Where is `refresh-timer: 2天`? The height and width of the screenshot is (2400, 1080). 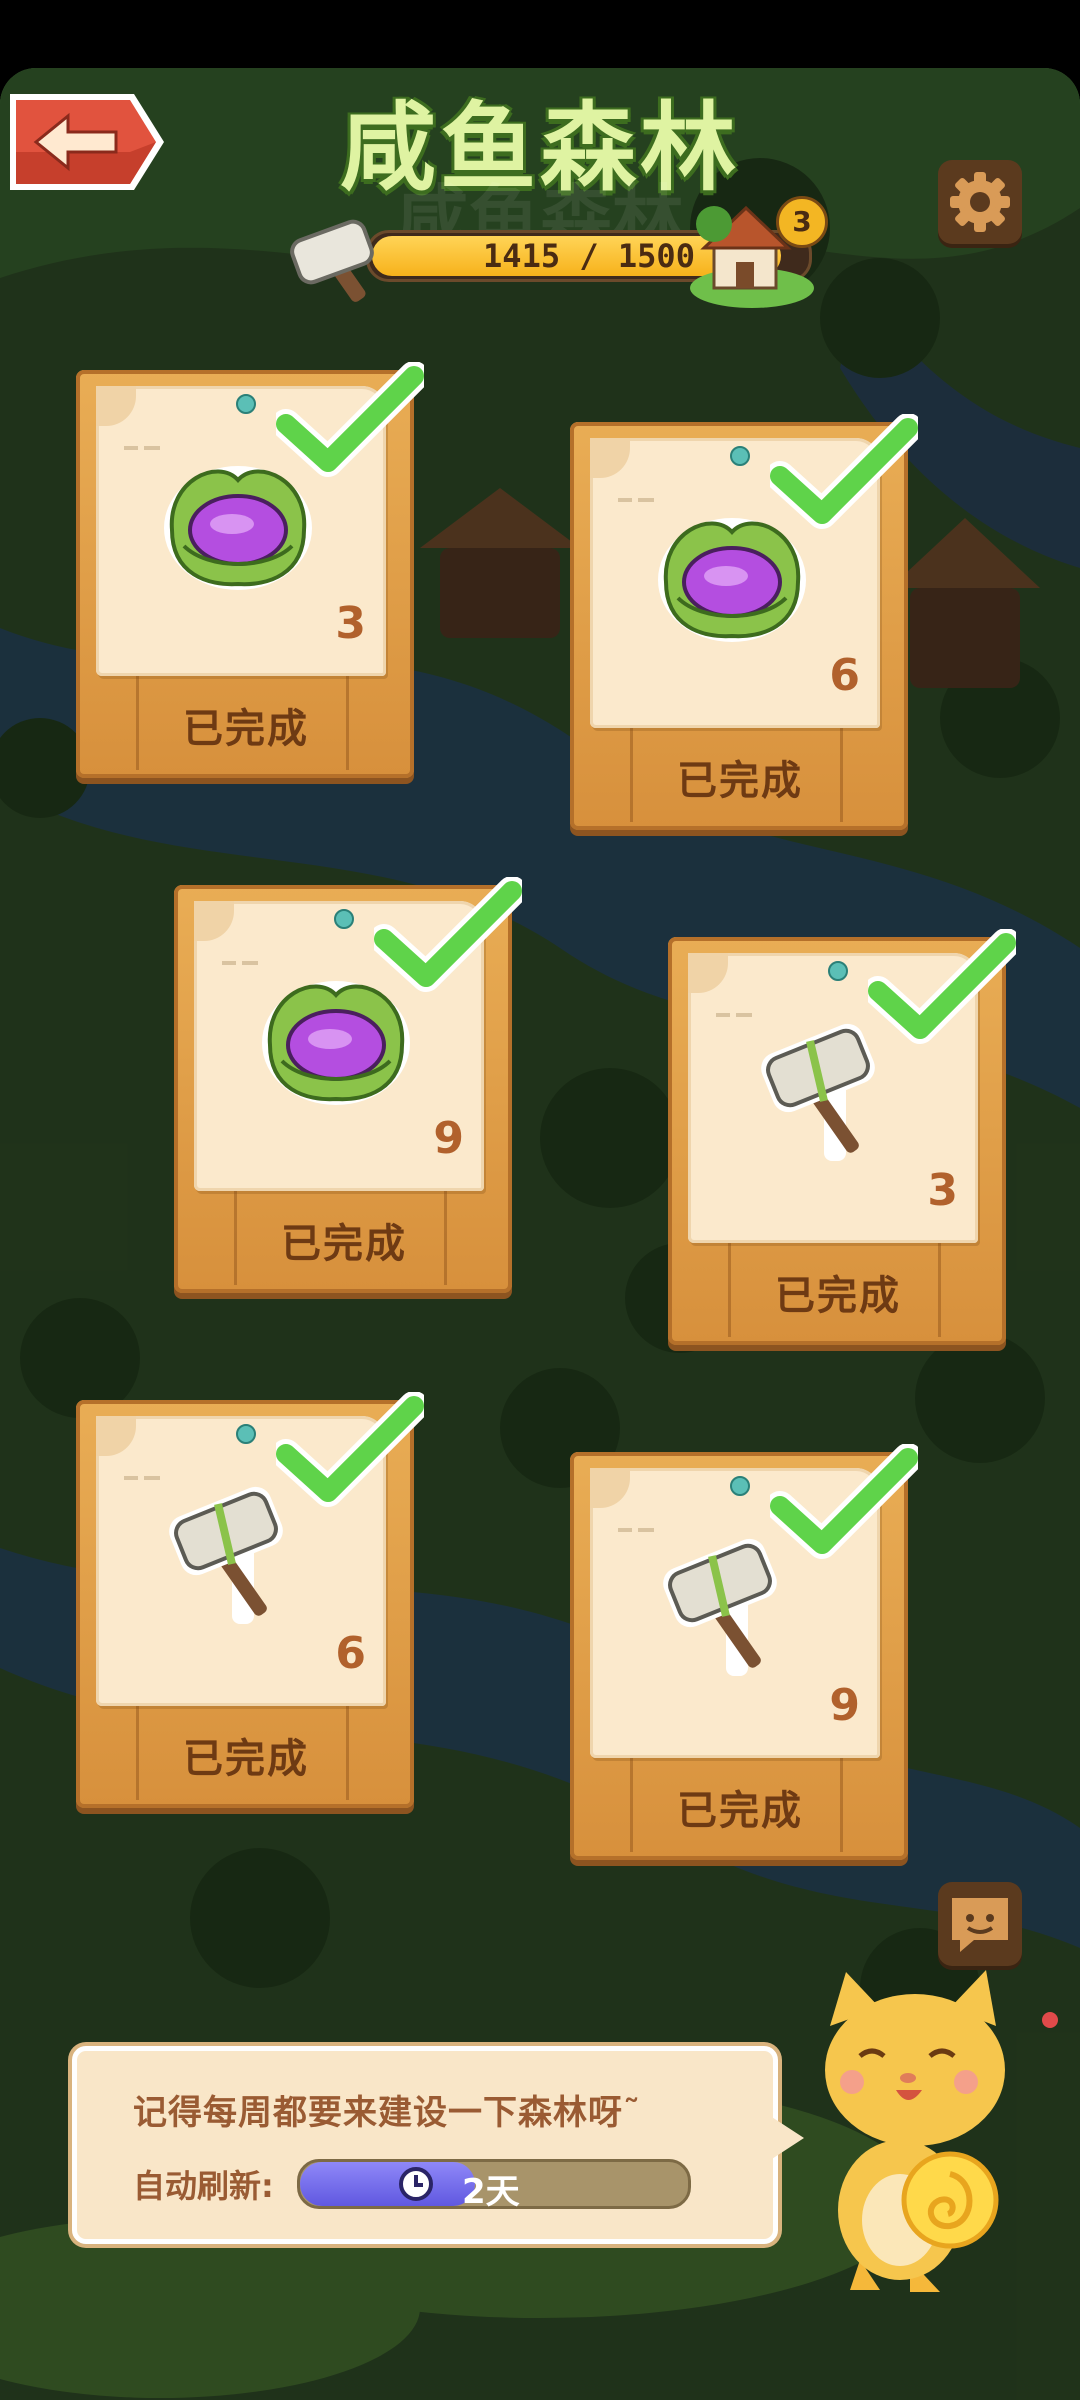
refresh-timer: 2天 is located at coordinates (494, 2185).